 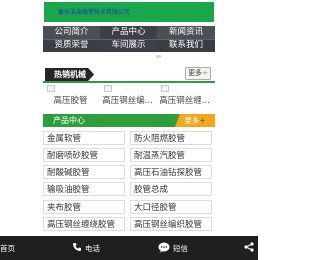 What do you see at coordinates (171, 189) in the screenshot?
I see `product-link: 胶管总成` at bounding box center [171, 189].